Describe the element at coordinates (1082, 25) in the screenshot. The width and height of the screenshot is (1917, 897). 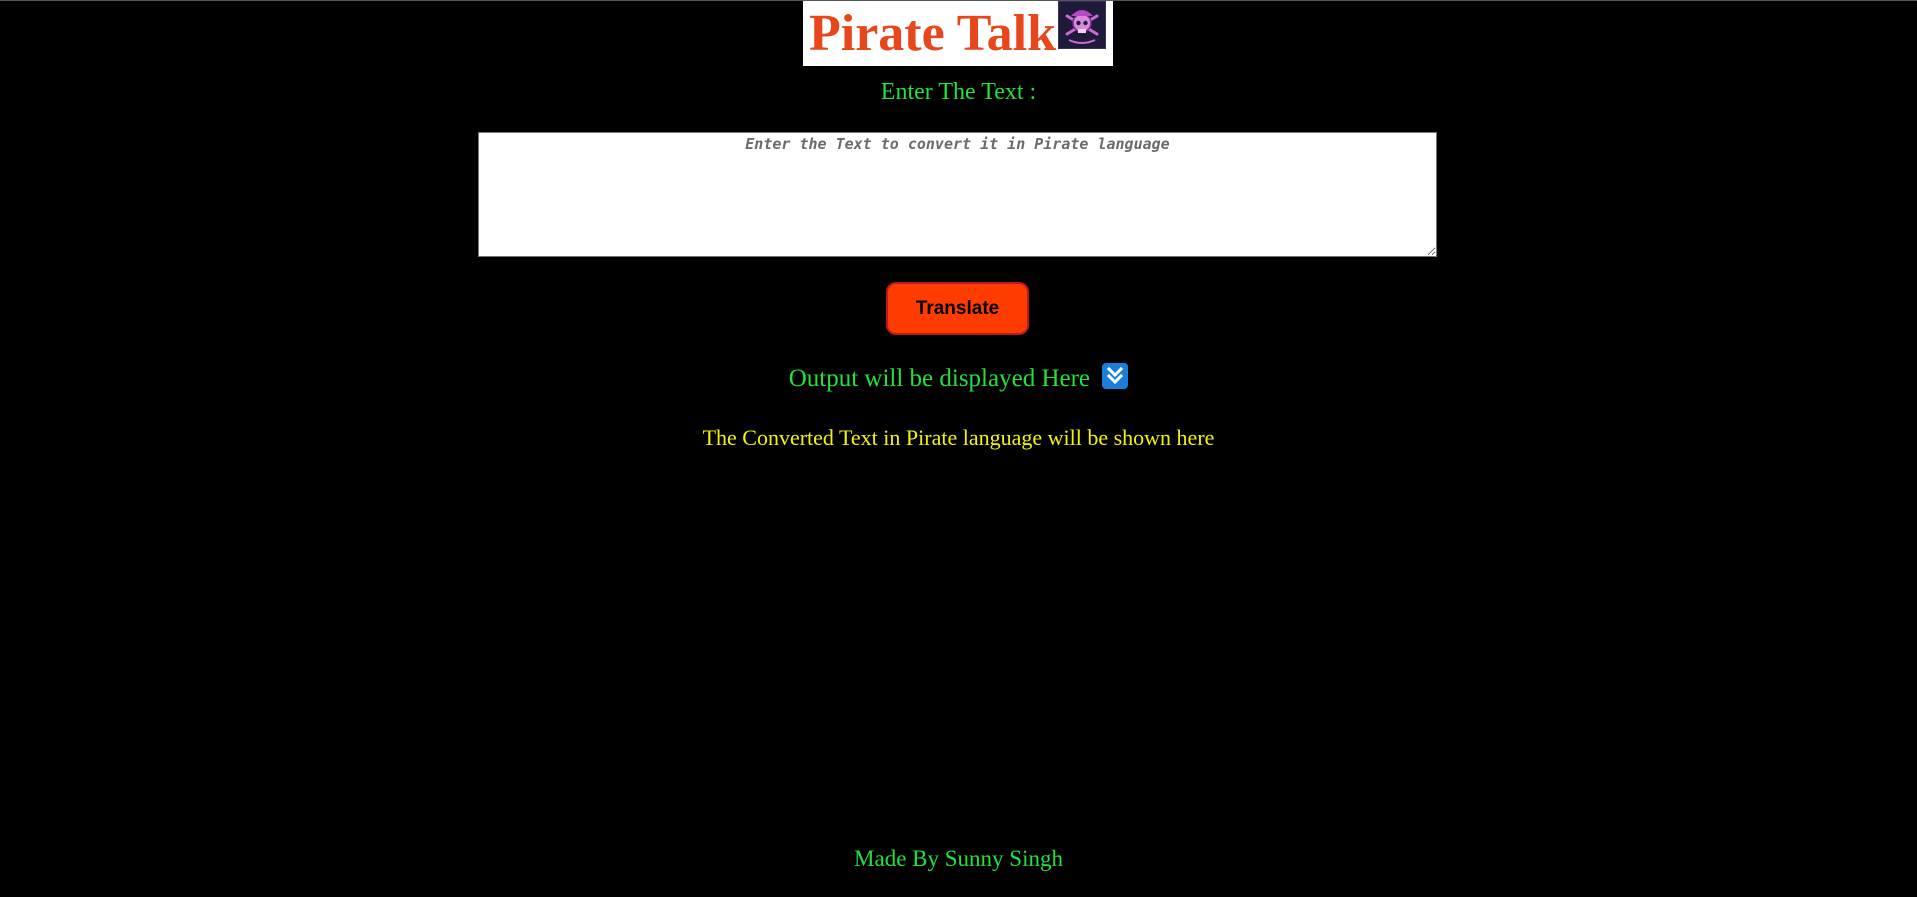
I see `pirate-skull-logo-icon` at that location.